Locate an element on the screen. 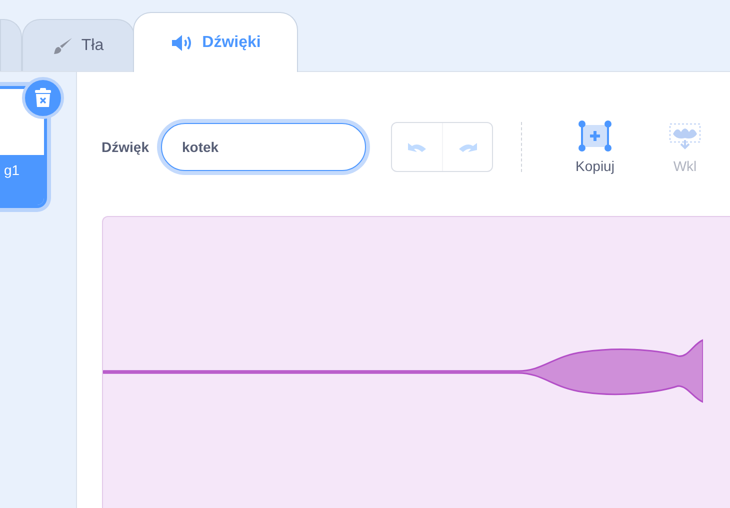 This screenshot has height=508, width=730. undo-icon is located at coordinates (417, 147).